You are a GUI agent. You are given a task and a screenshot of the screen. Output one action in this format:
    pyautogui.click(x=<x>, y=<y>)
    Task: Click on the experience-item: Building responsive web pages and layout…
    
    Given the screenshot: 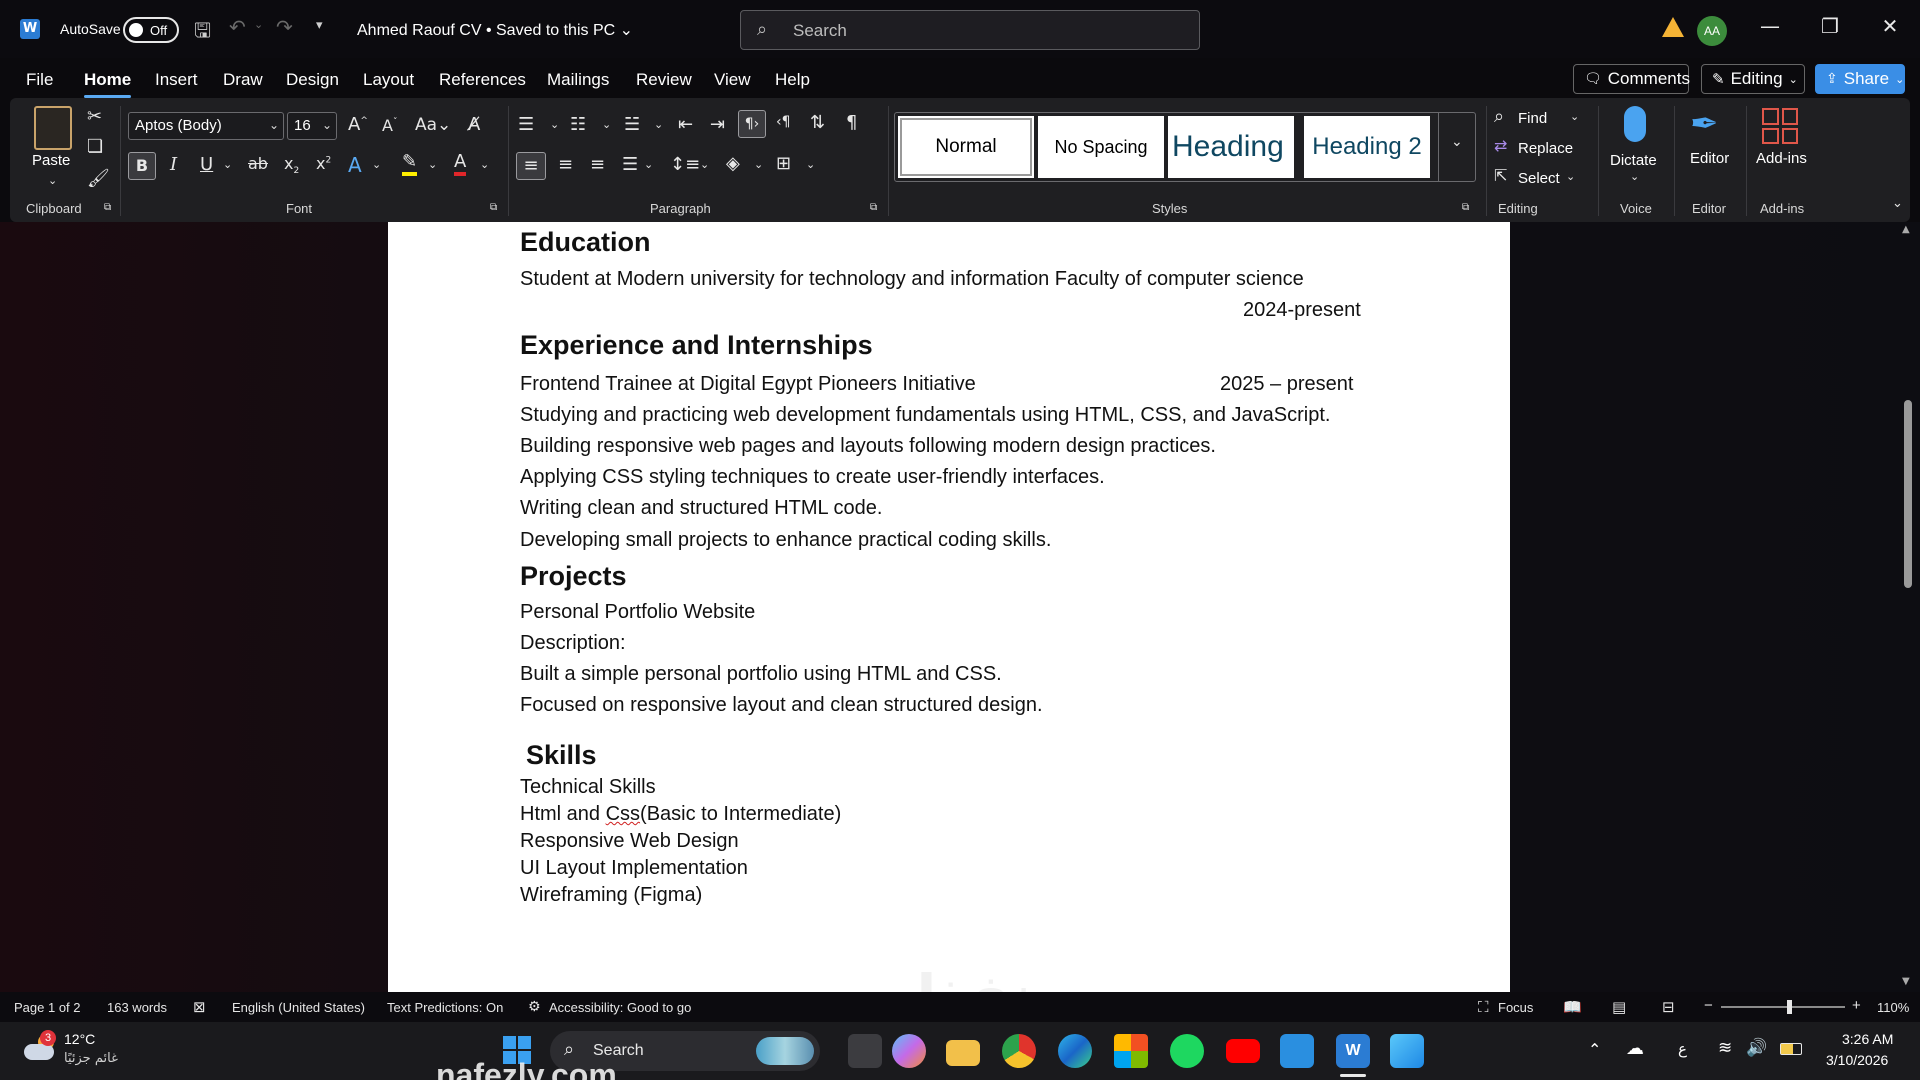 What is the action you would take?
    pyautogui.click(x=868, y=446)
    